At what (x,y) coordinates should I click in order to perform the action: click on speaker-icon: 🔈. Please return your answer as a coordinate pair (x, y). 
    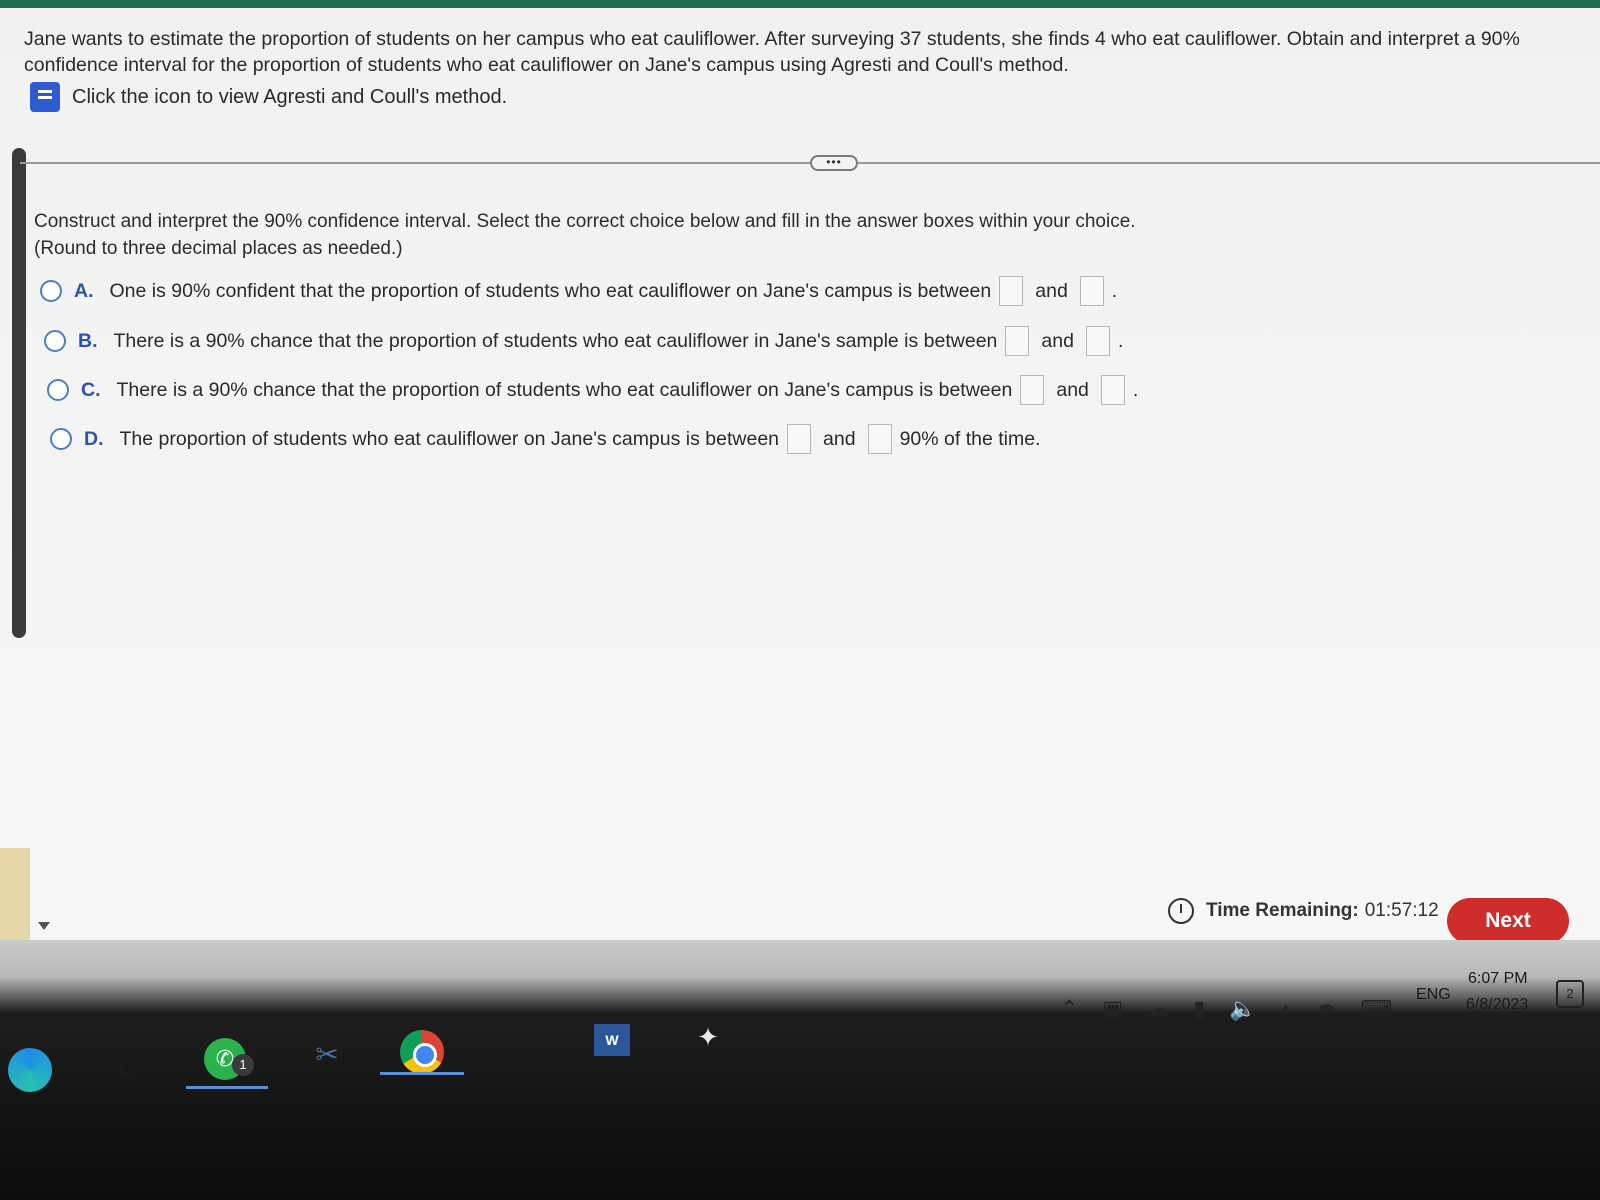
    Looking at the image, I should click on (1242, 1009).